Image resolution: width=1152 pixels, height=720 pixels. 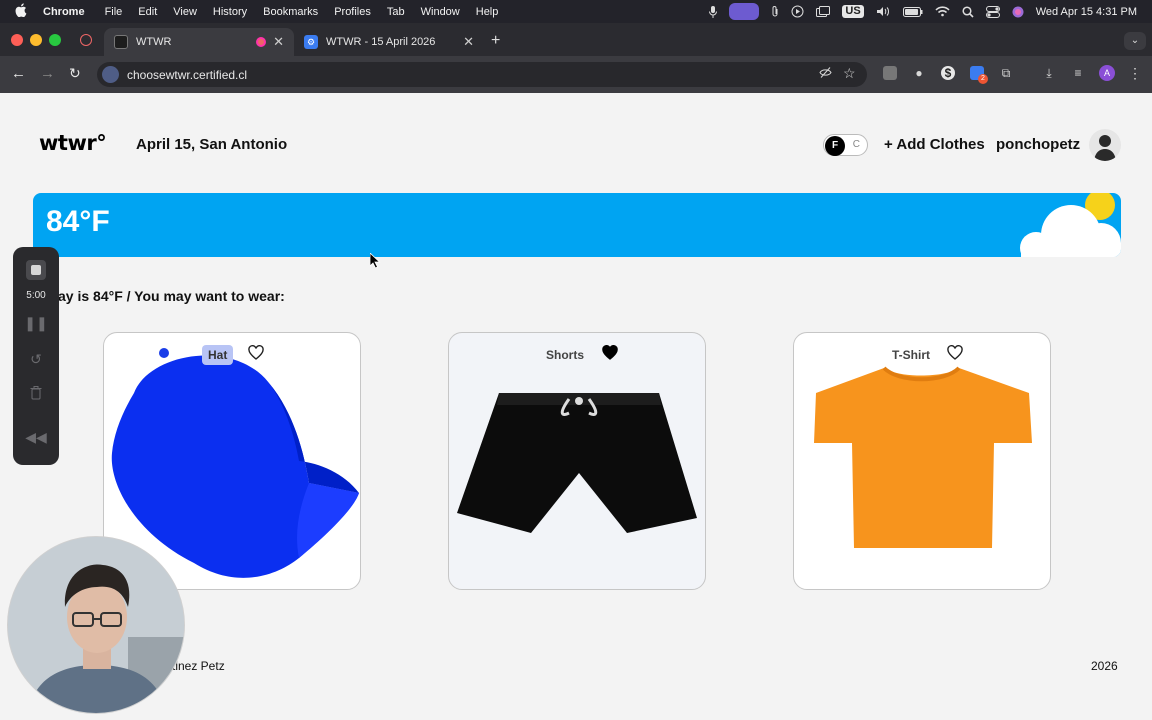 I want to click on back-icon: ←, so click(x=18, y=73).